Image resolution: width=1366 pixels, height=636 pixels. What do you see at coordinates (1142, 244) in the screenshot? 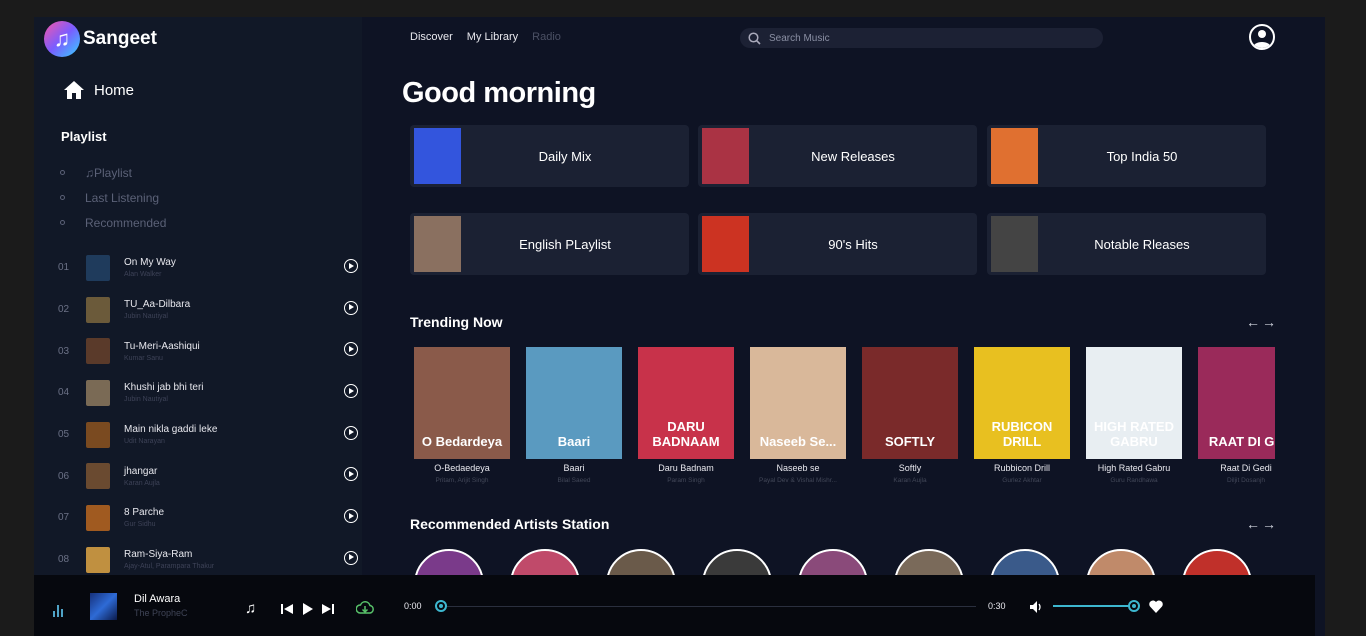
I see `quick-card-label: Notable Rleases` at bounding box center [1142, 244].